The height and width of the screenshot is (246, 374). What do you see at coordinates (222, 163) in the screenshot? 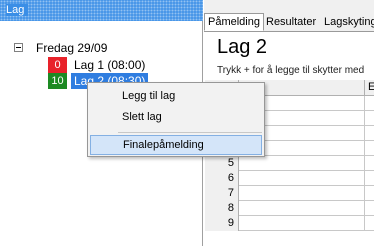
I see `row-number: 5` at bounding box center [222, 163].